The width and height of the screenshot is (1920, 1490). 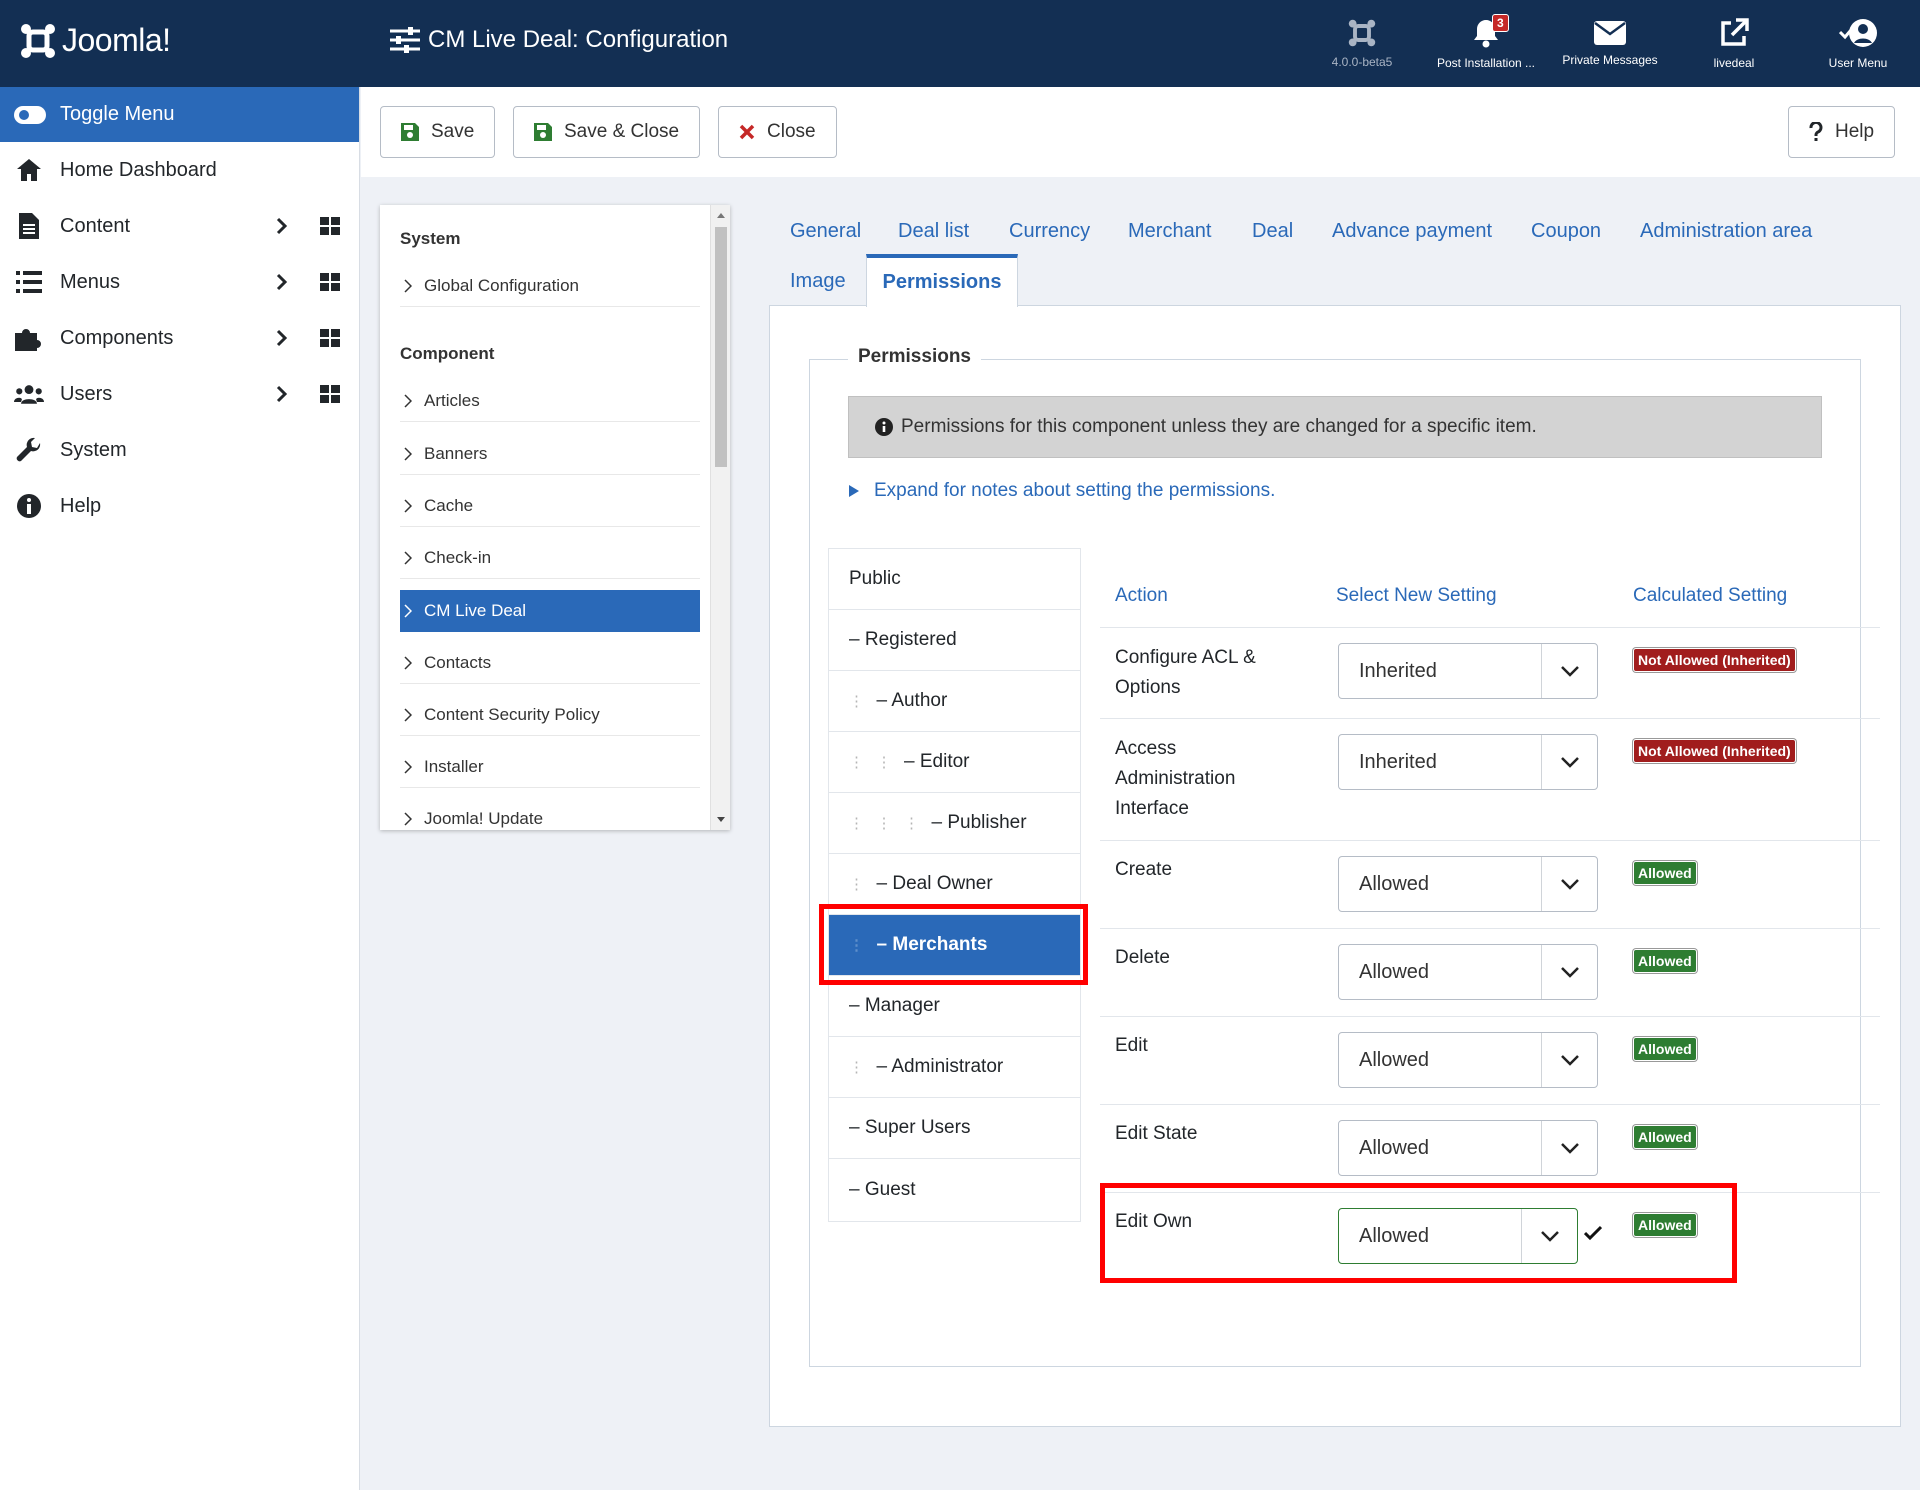 I want to click on group-item-super-users: – Super Users, so click(x=954, y=1128).